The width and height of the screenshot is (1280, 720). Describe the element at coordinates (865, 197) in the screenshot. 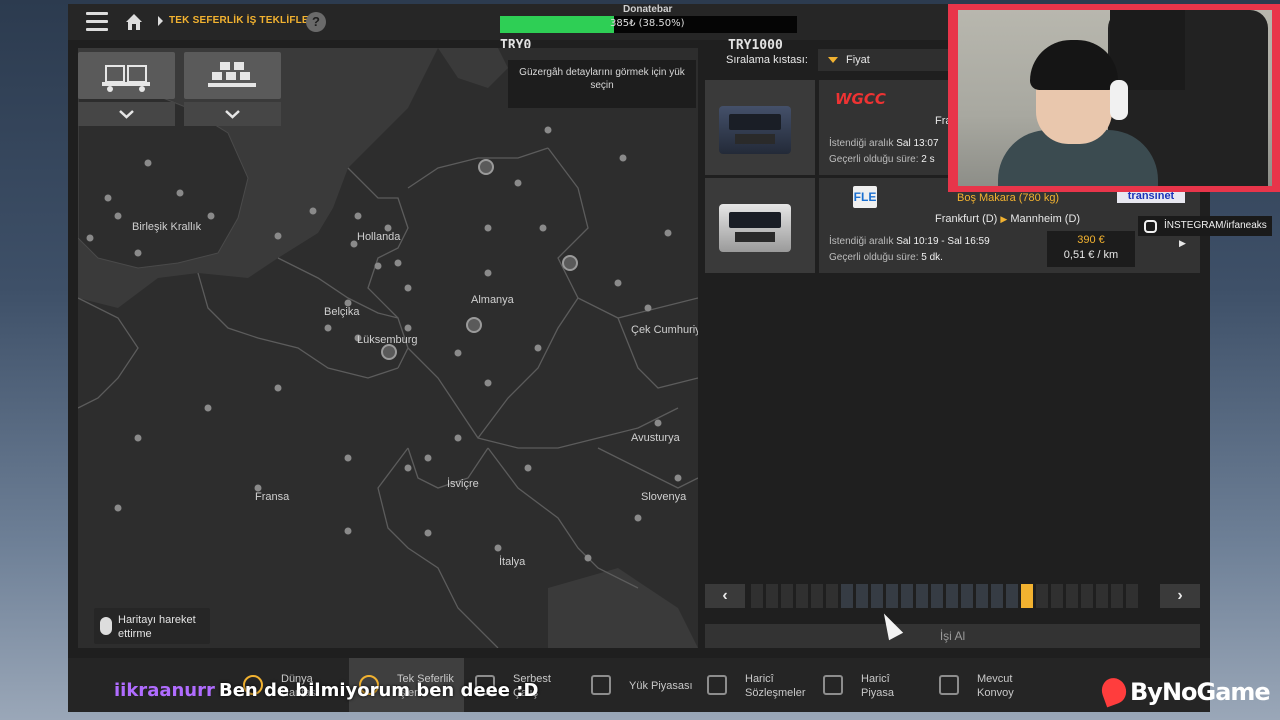

I see `company-logo: FLE` at that location.